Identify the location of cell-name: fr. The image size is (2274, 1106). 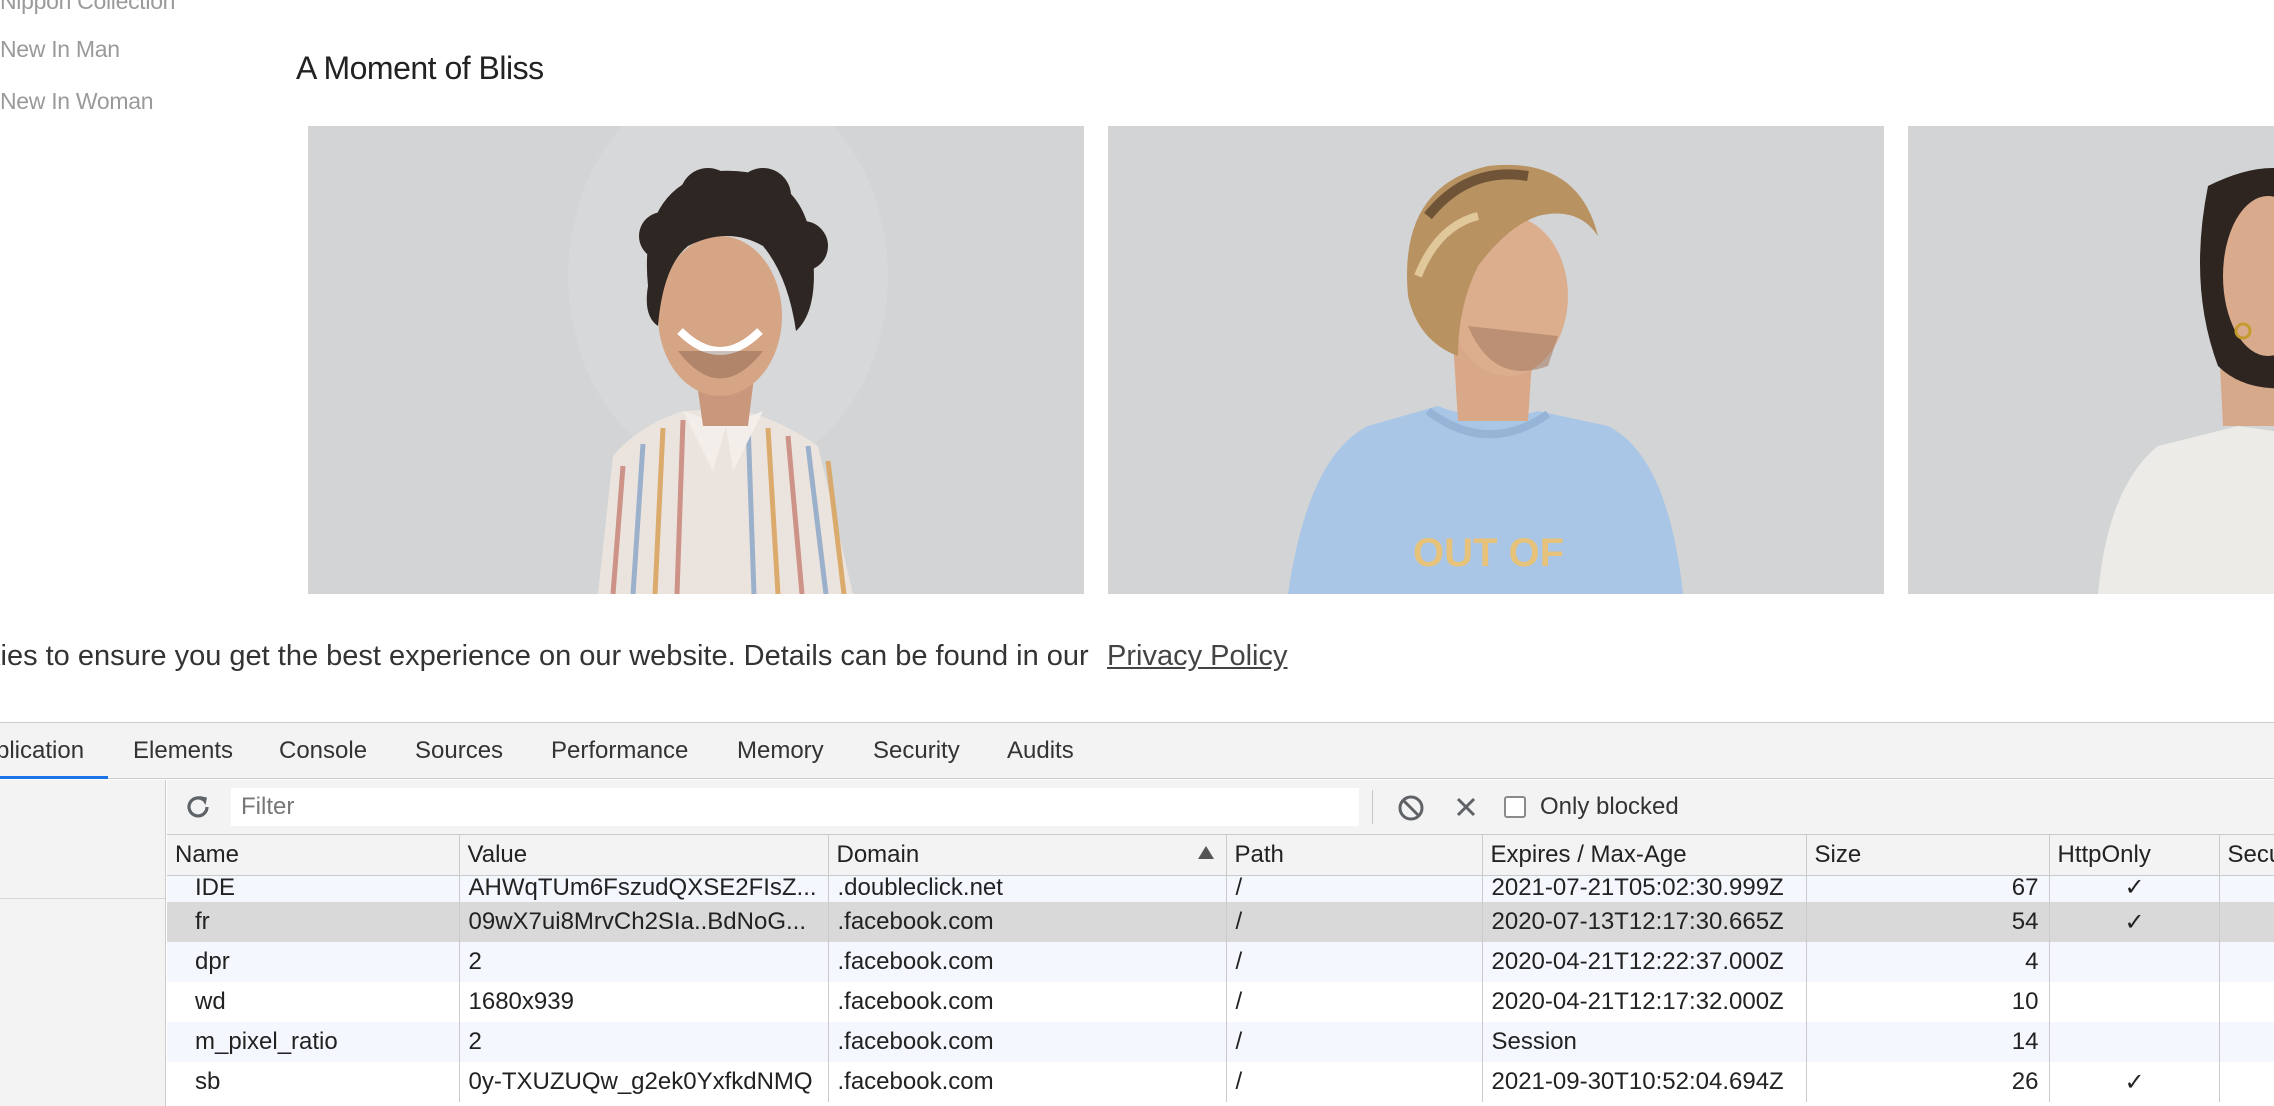
(313, 922).